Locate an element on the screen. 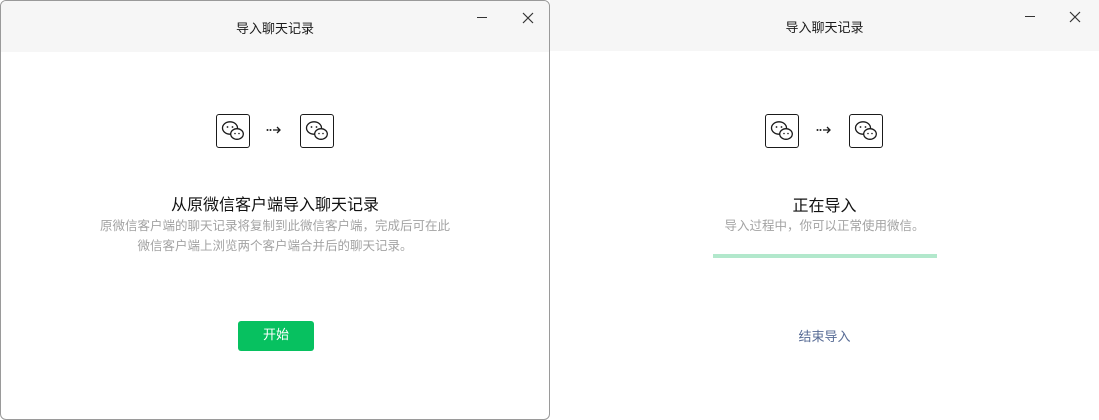 This screenshot has width=1099, height=420. progress-bar is located at coordinates (825, 256).